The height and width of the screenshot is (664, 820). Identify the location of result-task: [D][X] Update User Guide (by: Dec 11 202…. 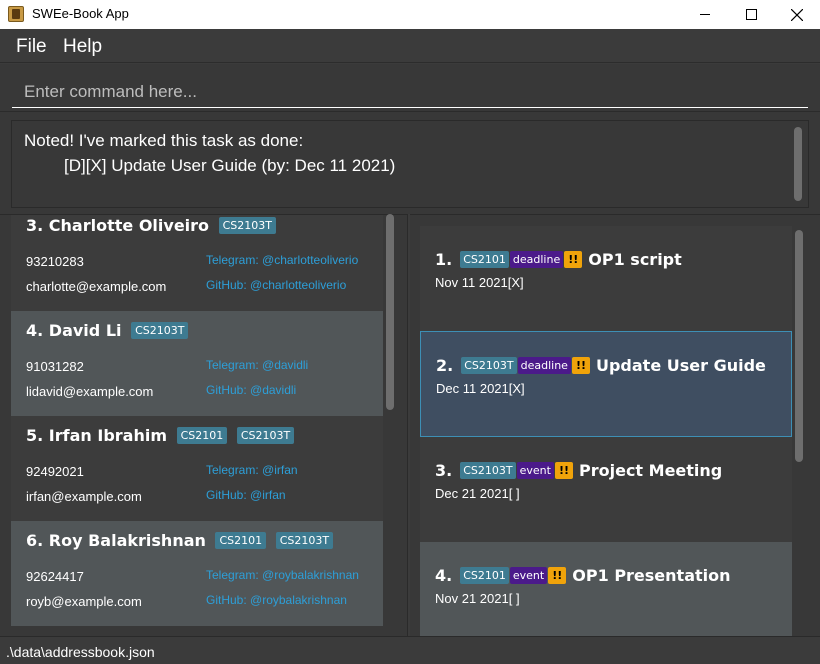
(230, 165).